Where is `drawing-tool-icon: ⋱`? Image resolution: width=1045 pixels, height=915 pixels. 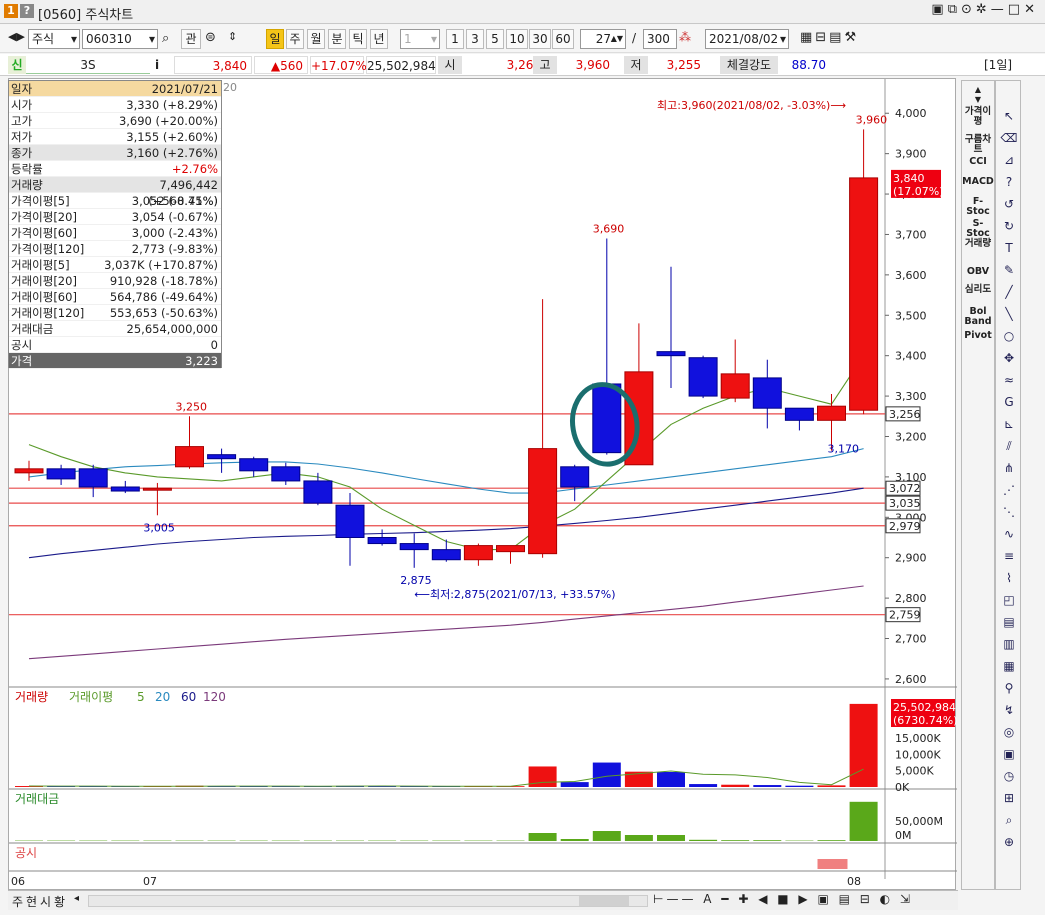
drawing-tool-icon: ⋱ is located at coordinates (1009, 512).